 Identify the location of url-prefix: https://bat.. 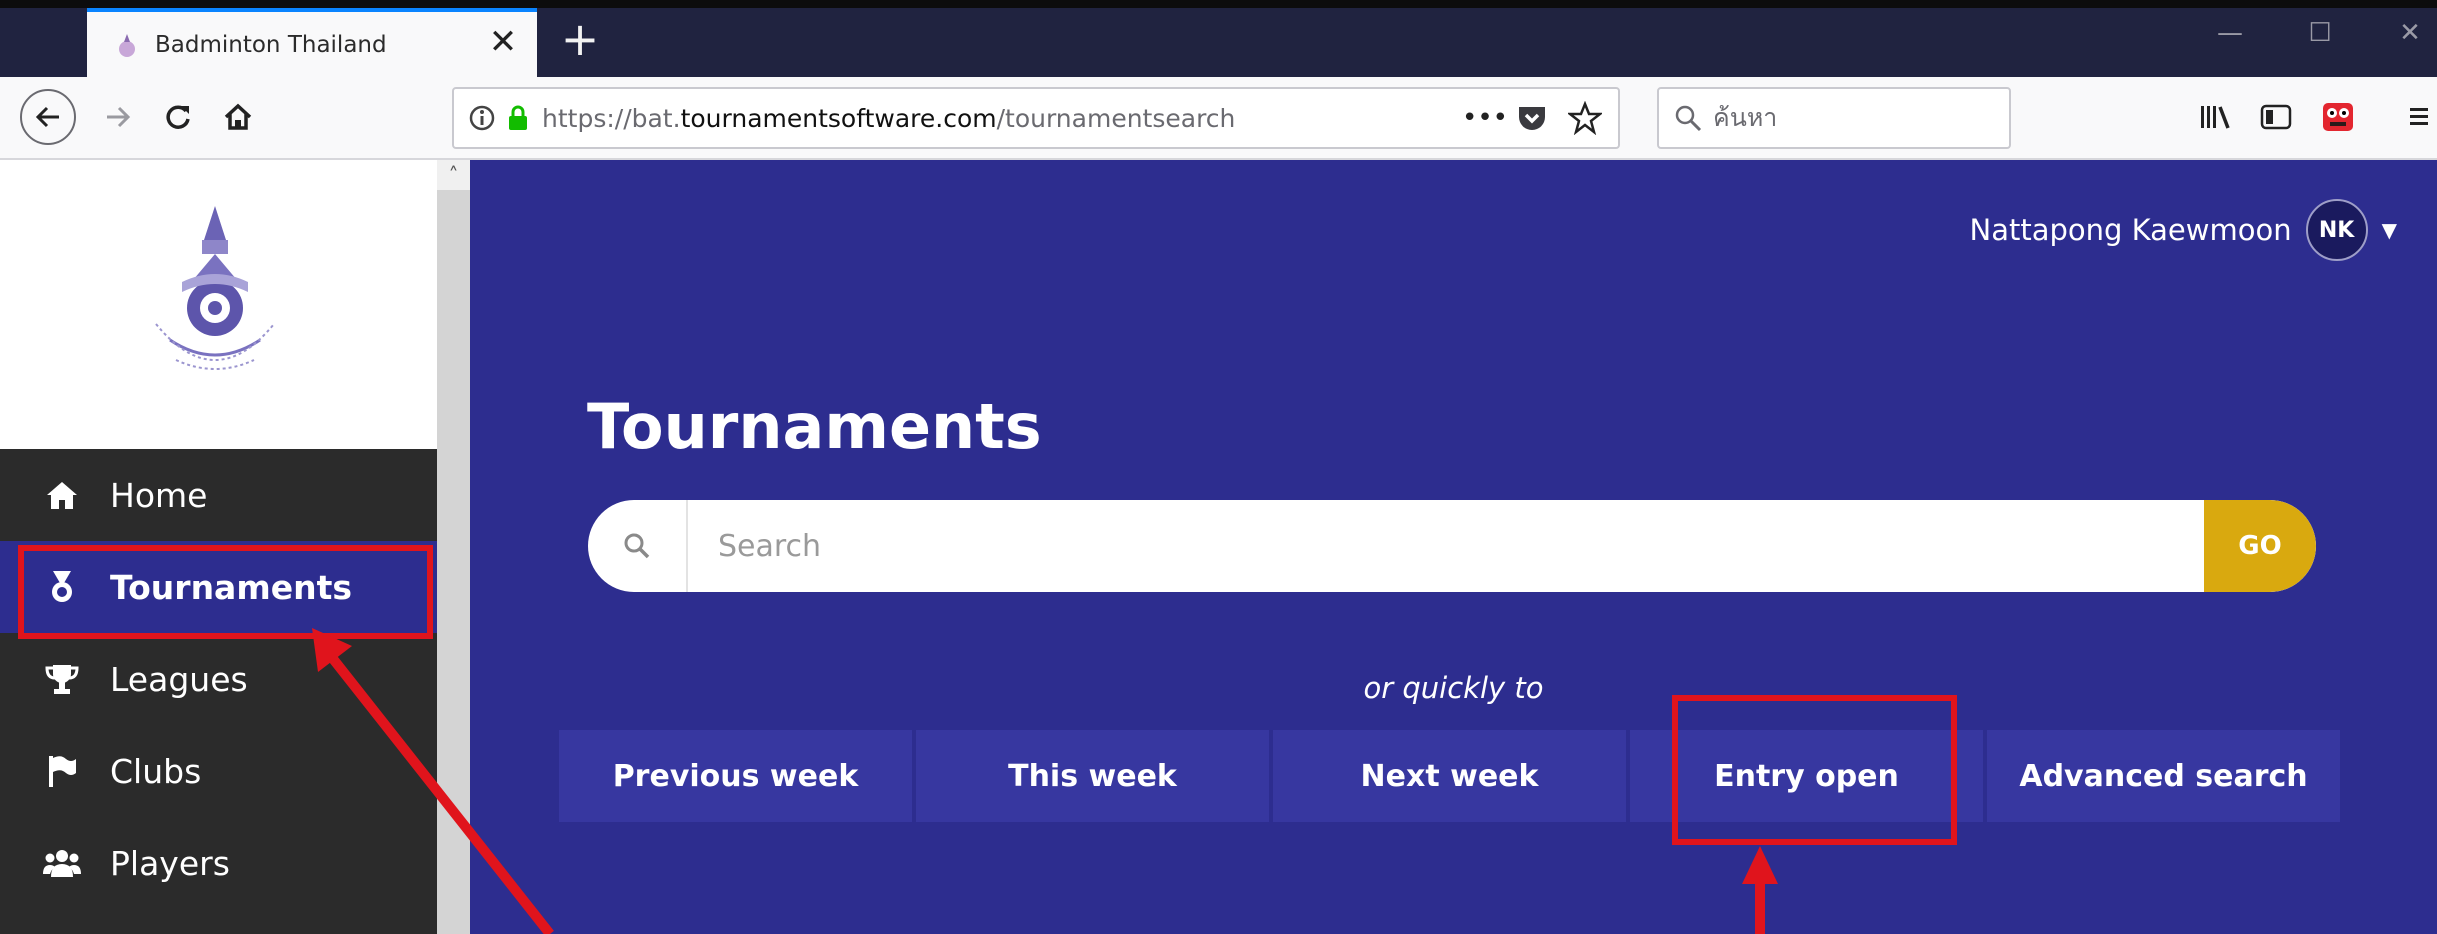
(611, 118).